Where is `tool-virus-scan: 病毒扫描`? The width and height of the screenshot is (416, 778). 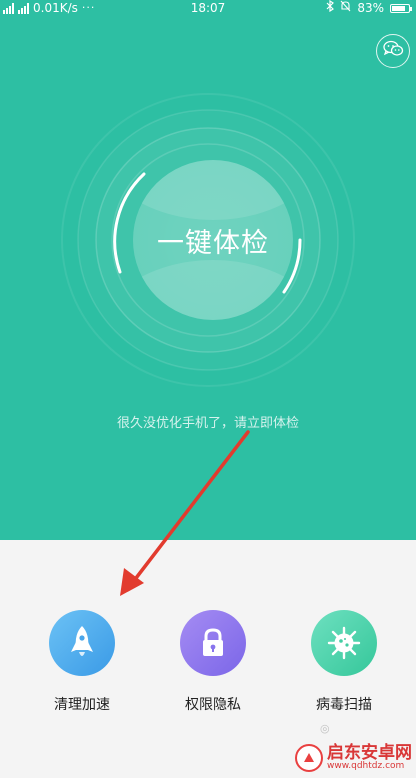 tool-virus-scan: 病毒扫描 is located at coordinates (344, 662).